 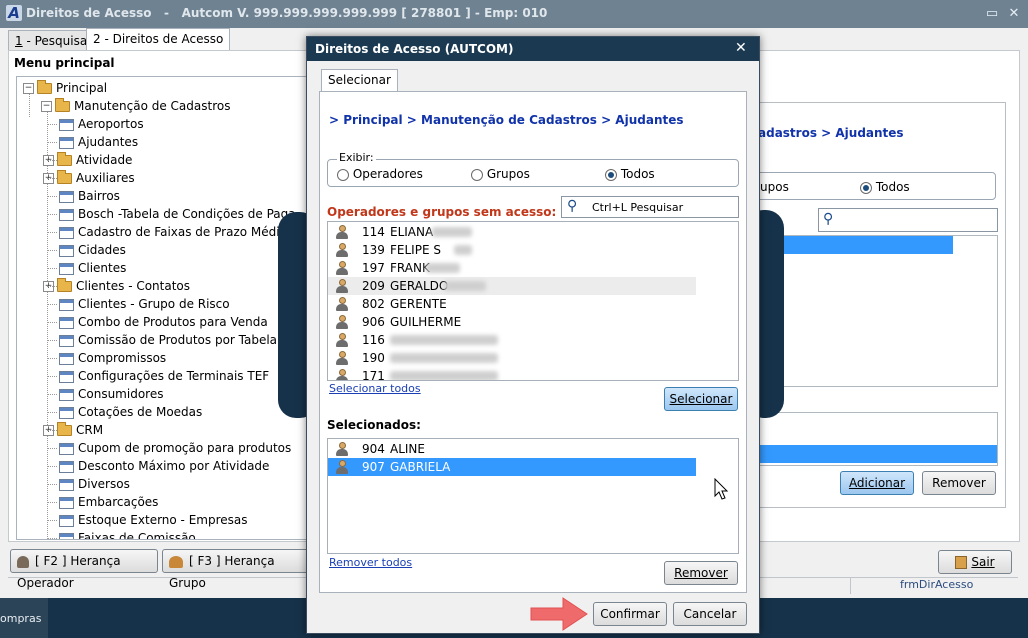 What do you see at coordinates (169, 448) in the screenshot?
I see `tree-item: Cupom de promoção para produtos` at bounding box center [169, 448].